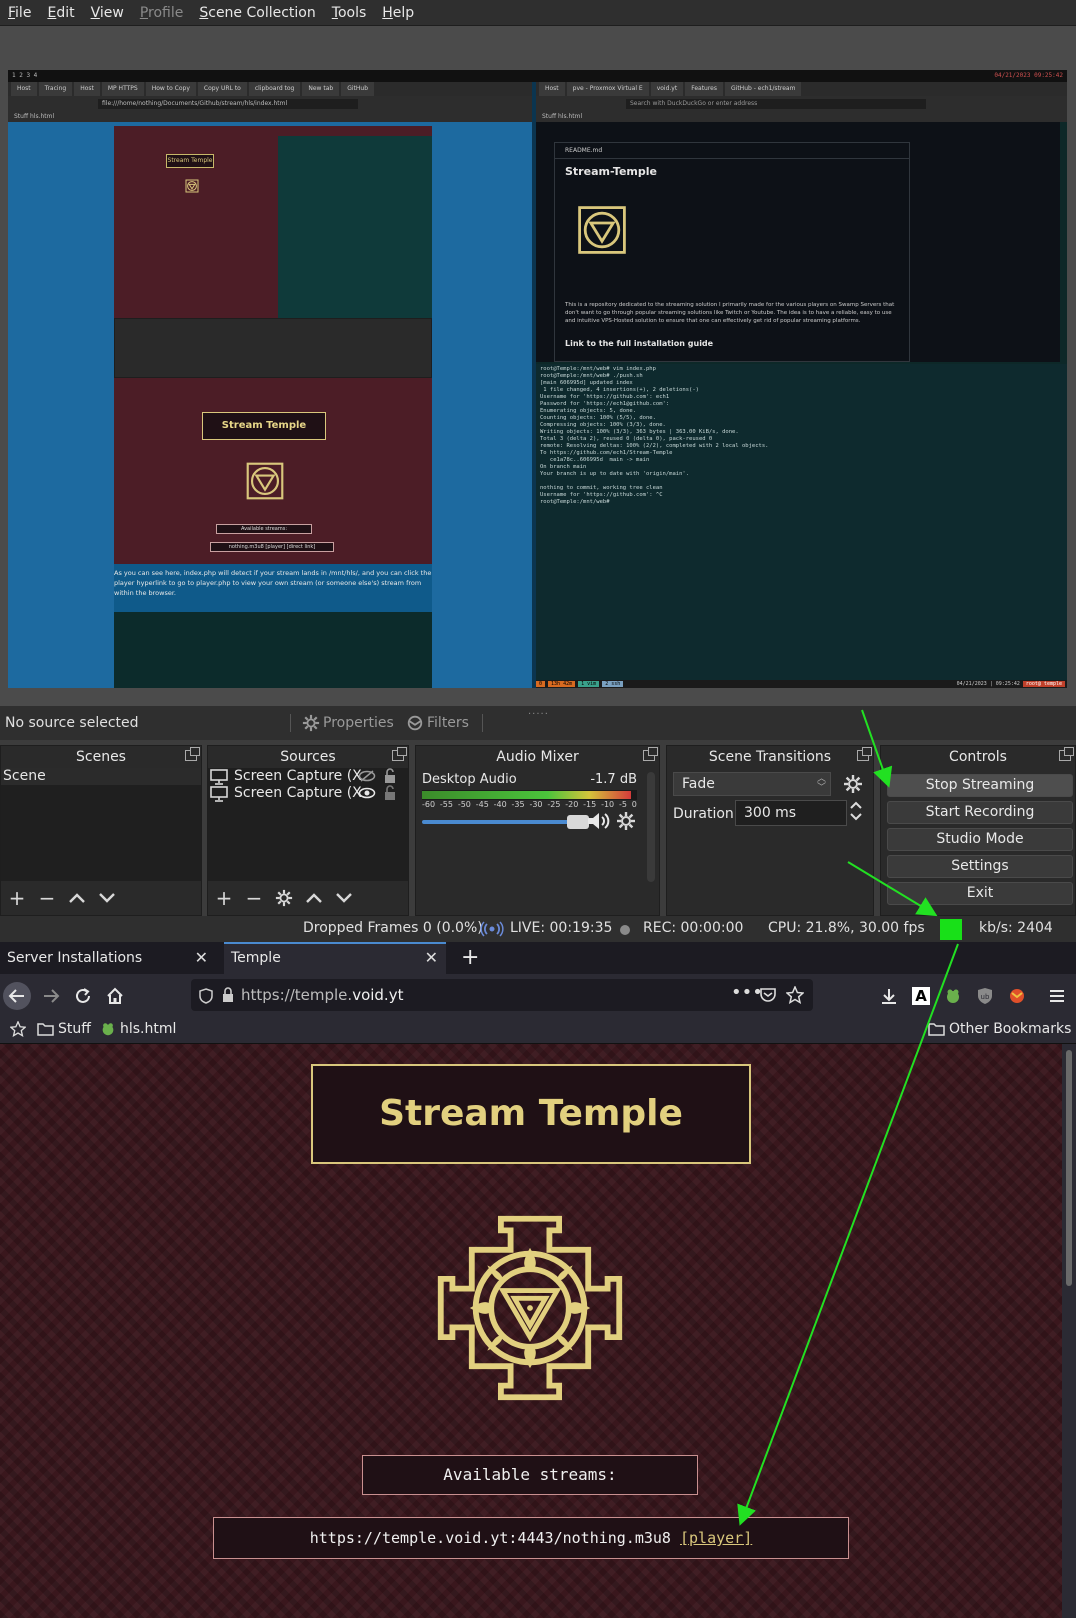 Image resolution: width=1076 pixels, height=1618 pixels. What do you see at coordinates (367, 776) in the screenshot?
I see `eye-hidden-icon` at bounding box center [367, 776].